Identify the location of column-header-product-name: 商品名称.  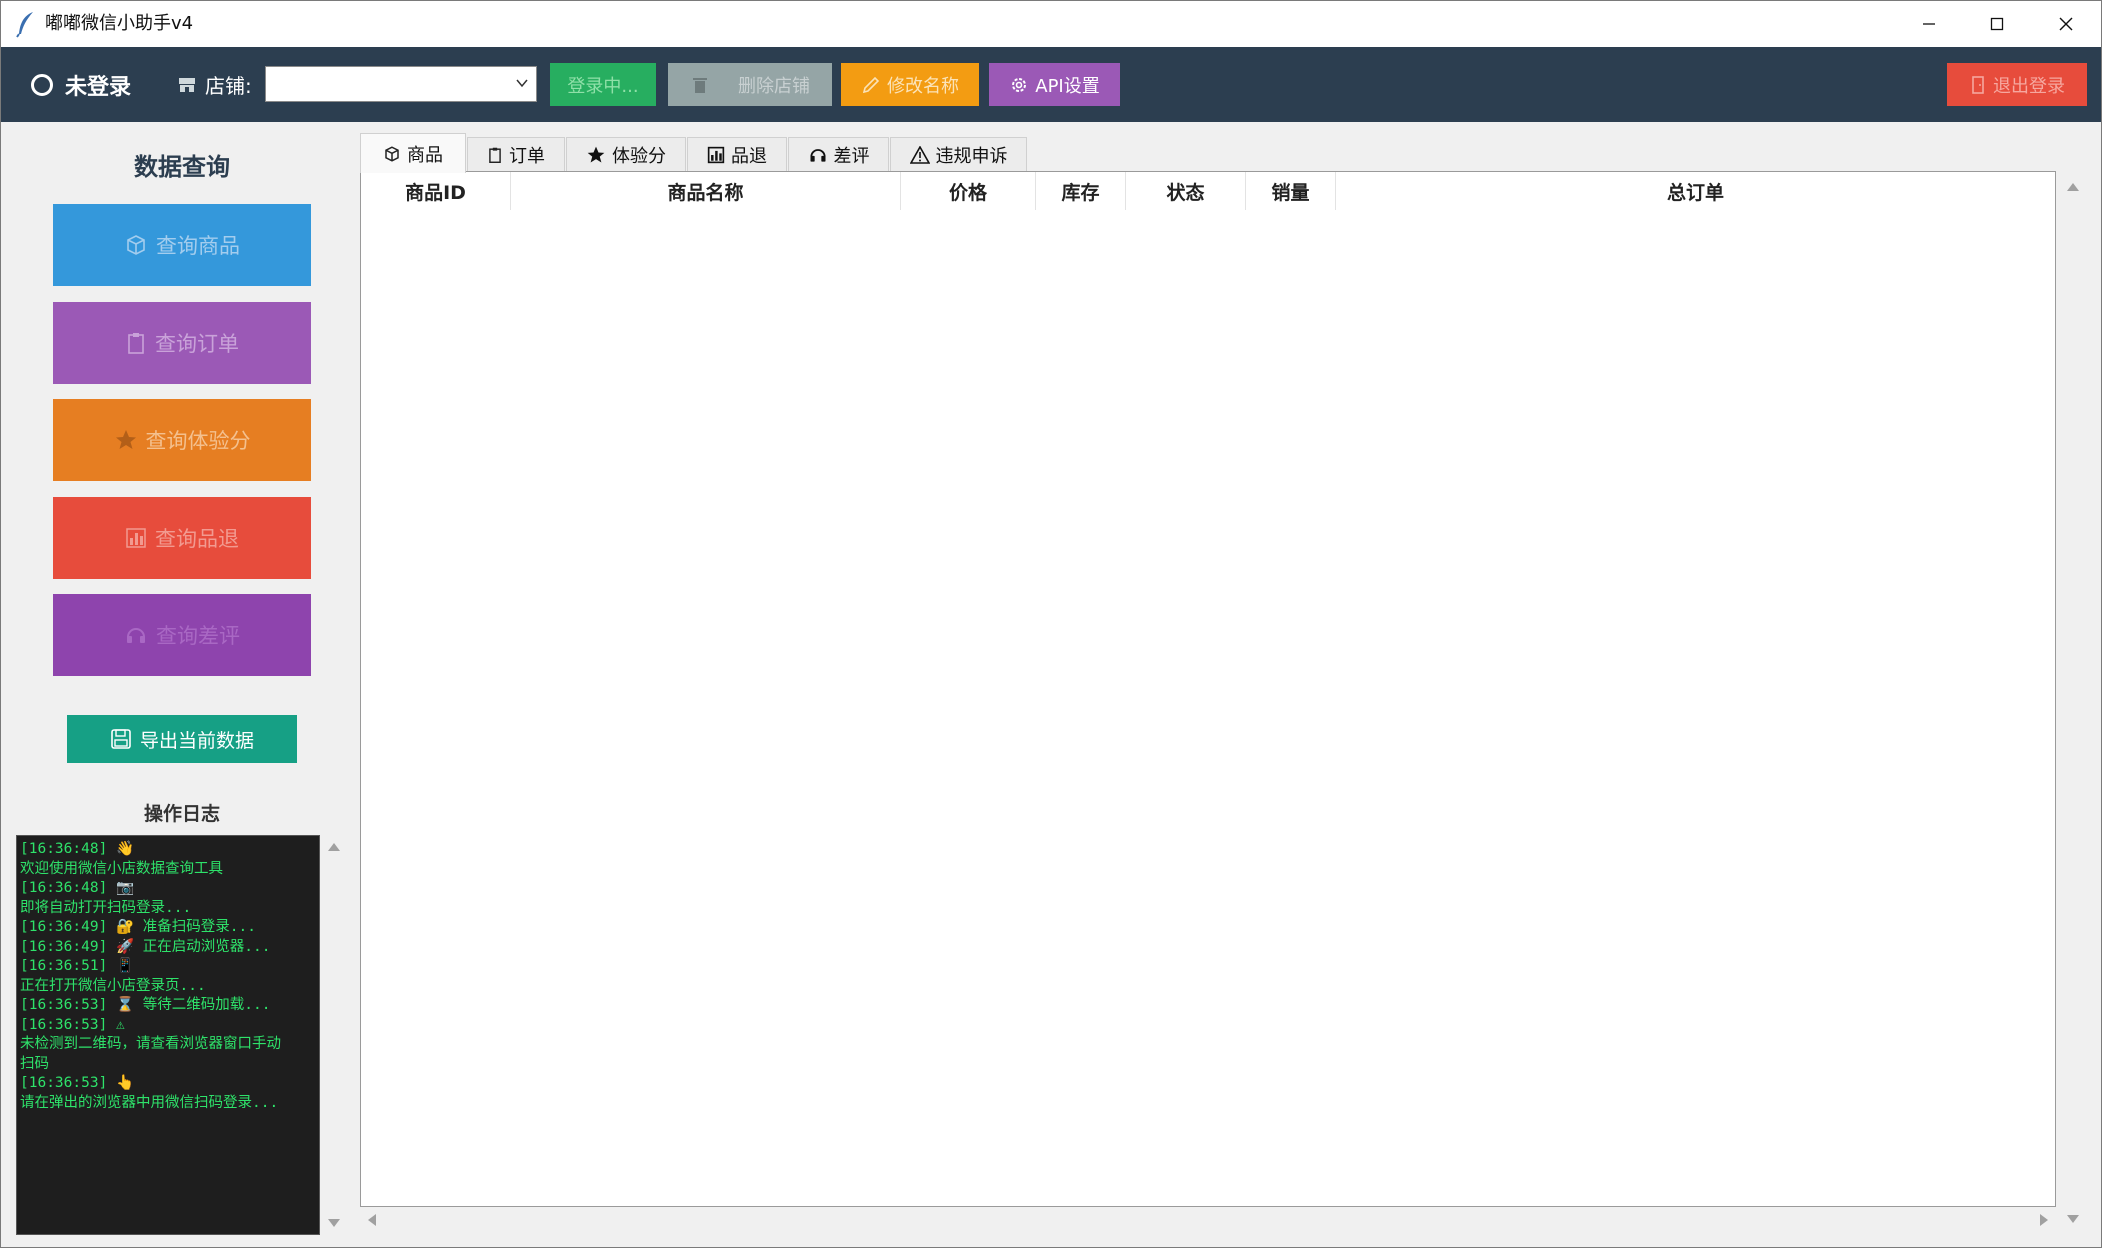
(706, 191).